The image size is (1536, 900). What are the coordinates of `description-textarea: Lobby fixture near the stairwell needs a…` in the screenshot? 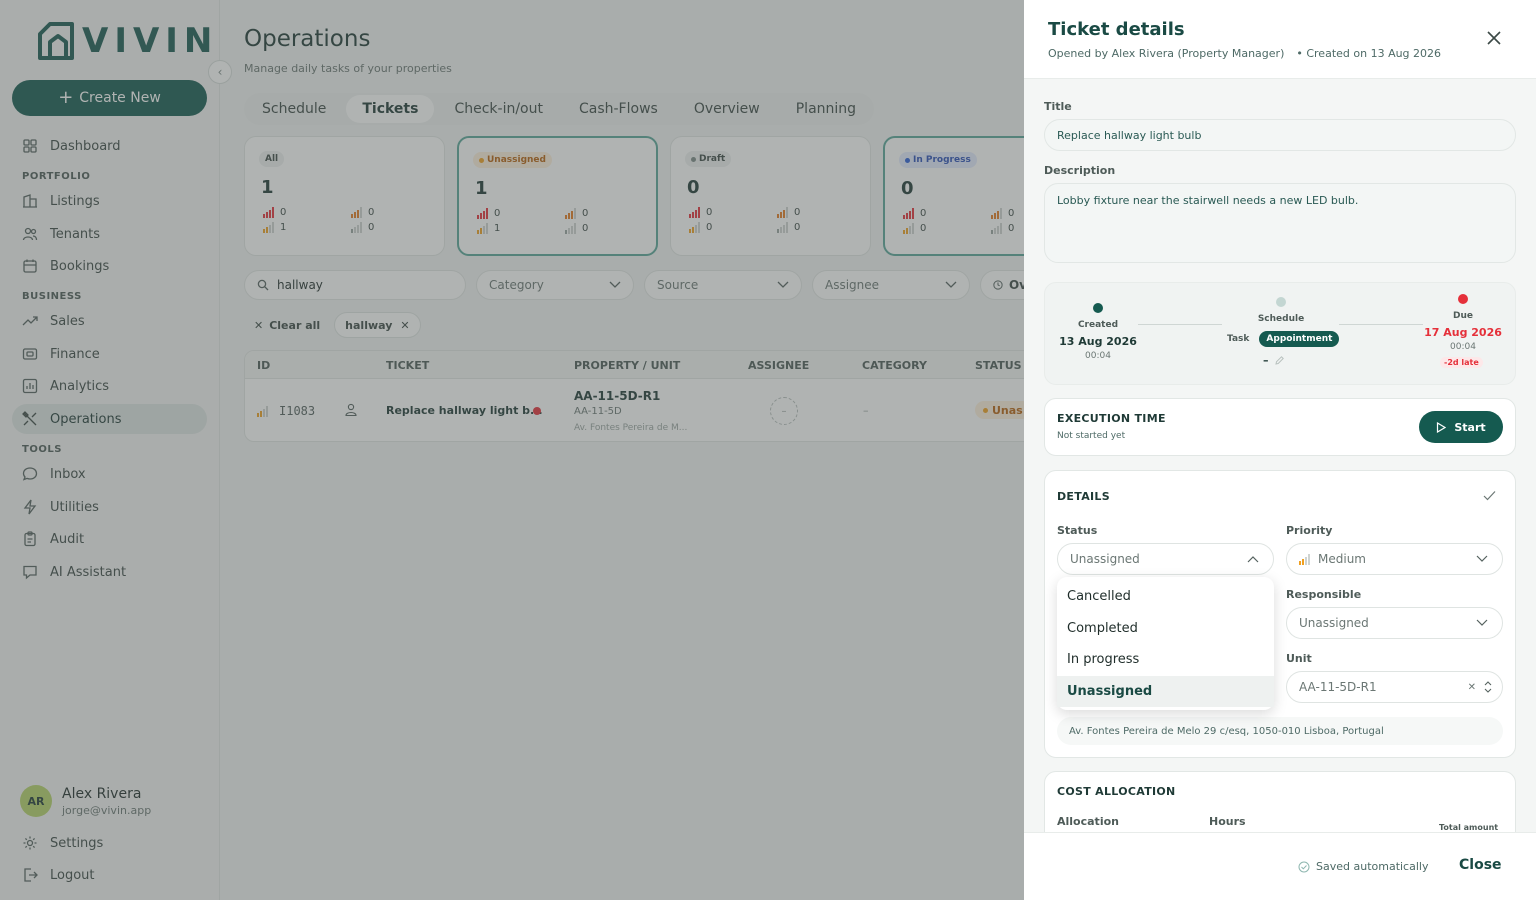 It's located at (1280, 223).